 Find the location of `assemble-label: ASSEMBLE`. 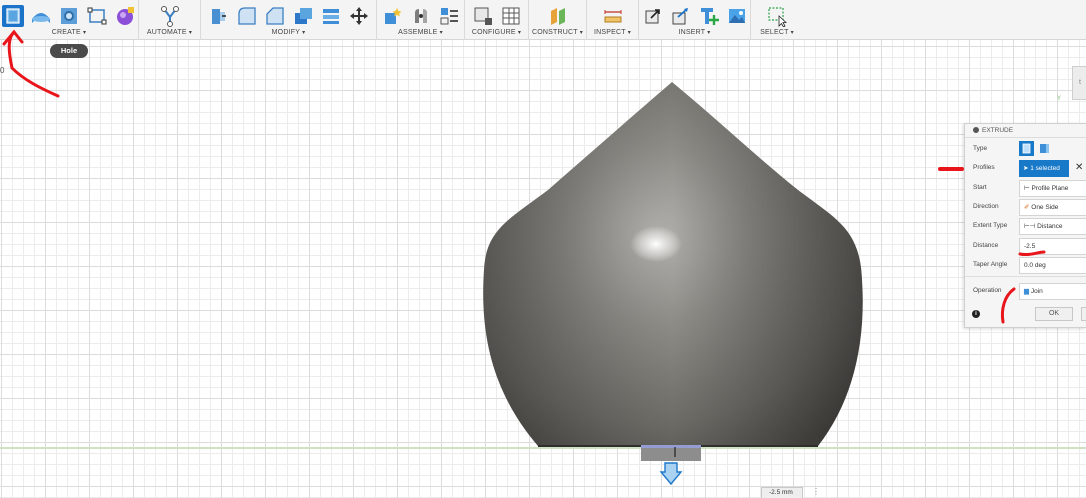

assemble-label: ASSEMBLE is located at coordinates (418, 32).